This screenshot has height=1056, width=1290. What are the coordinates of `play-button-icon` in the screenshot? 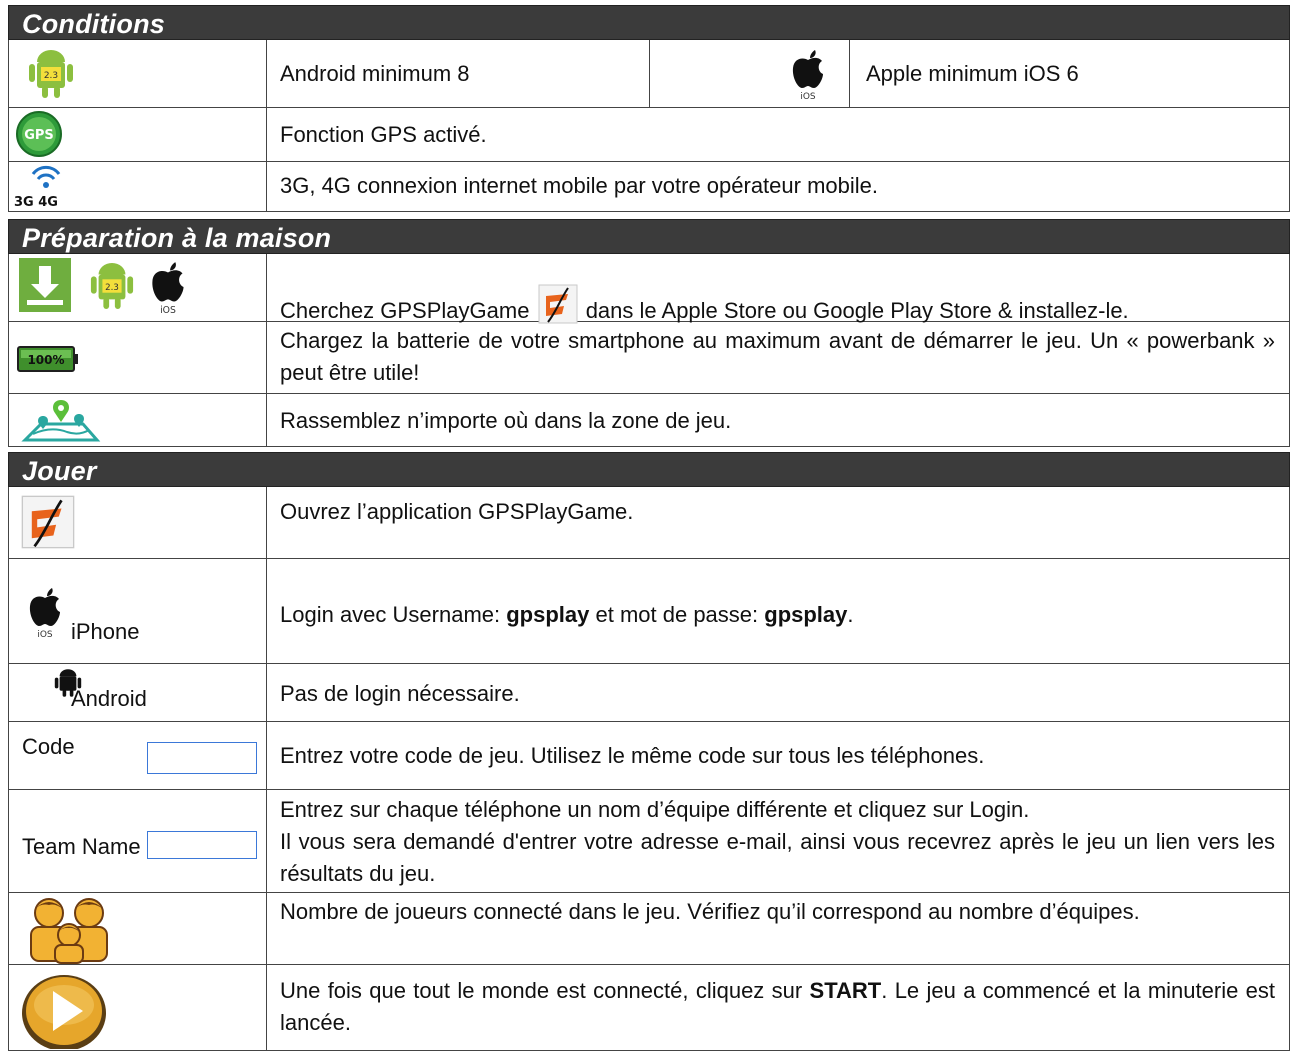 It's located at (64, 1012).